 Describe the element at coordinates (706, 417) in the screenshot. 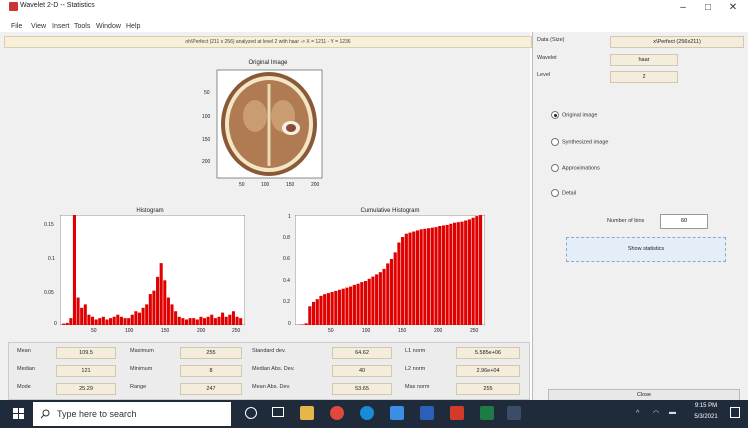

I see `clock-date: 5/3/2021` at that location.